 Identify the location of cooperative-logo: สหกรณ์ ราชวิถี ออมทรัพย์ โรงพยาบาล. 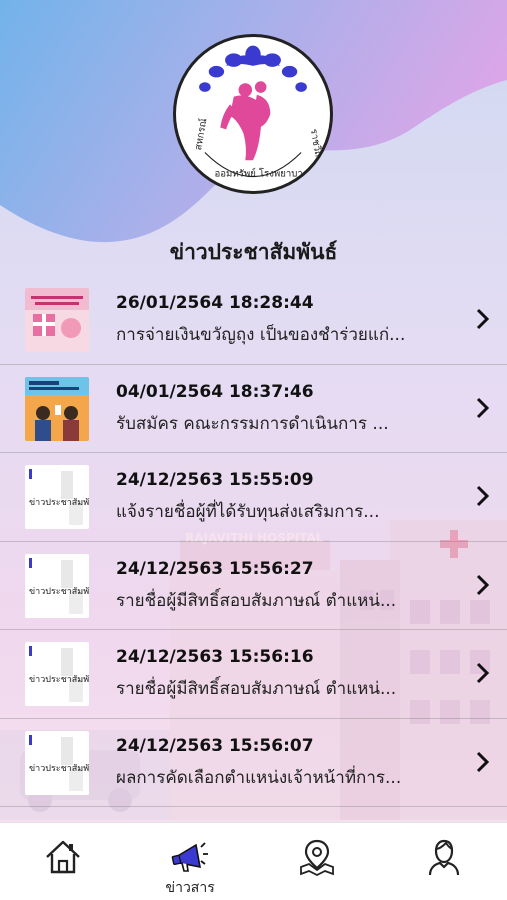
(253, 114).